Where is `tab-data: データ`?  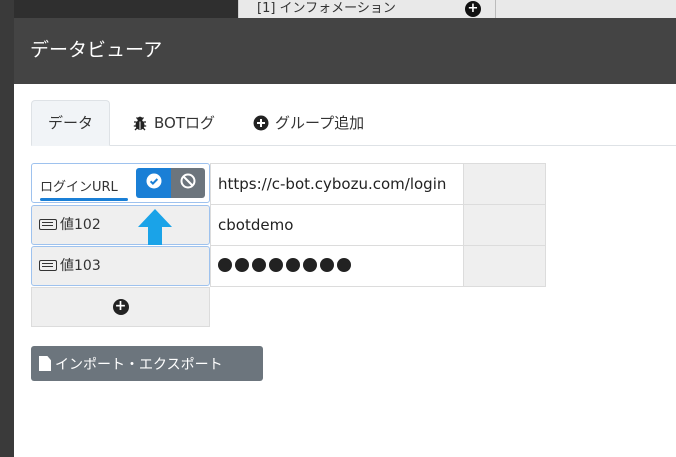 tab-data: データ is located at coordinates (71, 123).